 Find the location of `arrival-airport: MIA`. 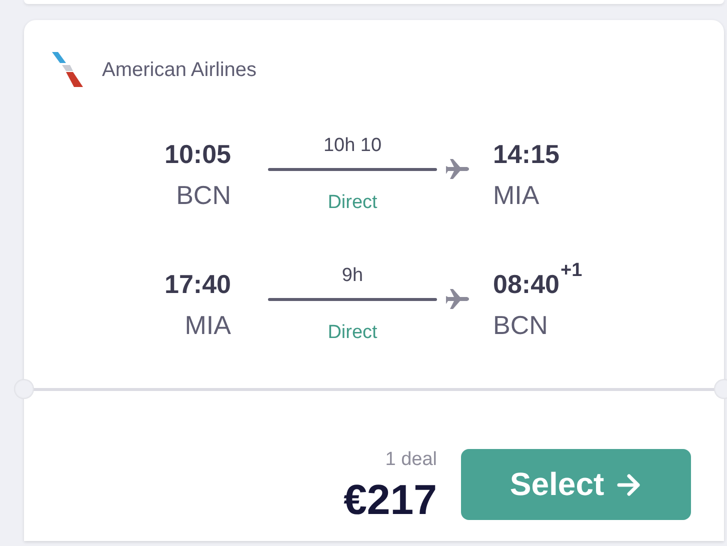

arrival-airport: MIA is located at coordinates (516, 195).